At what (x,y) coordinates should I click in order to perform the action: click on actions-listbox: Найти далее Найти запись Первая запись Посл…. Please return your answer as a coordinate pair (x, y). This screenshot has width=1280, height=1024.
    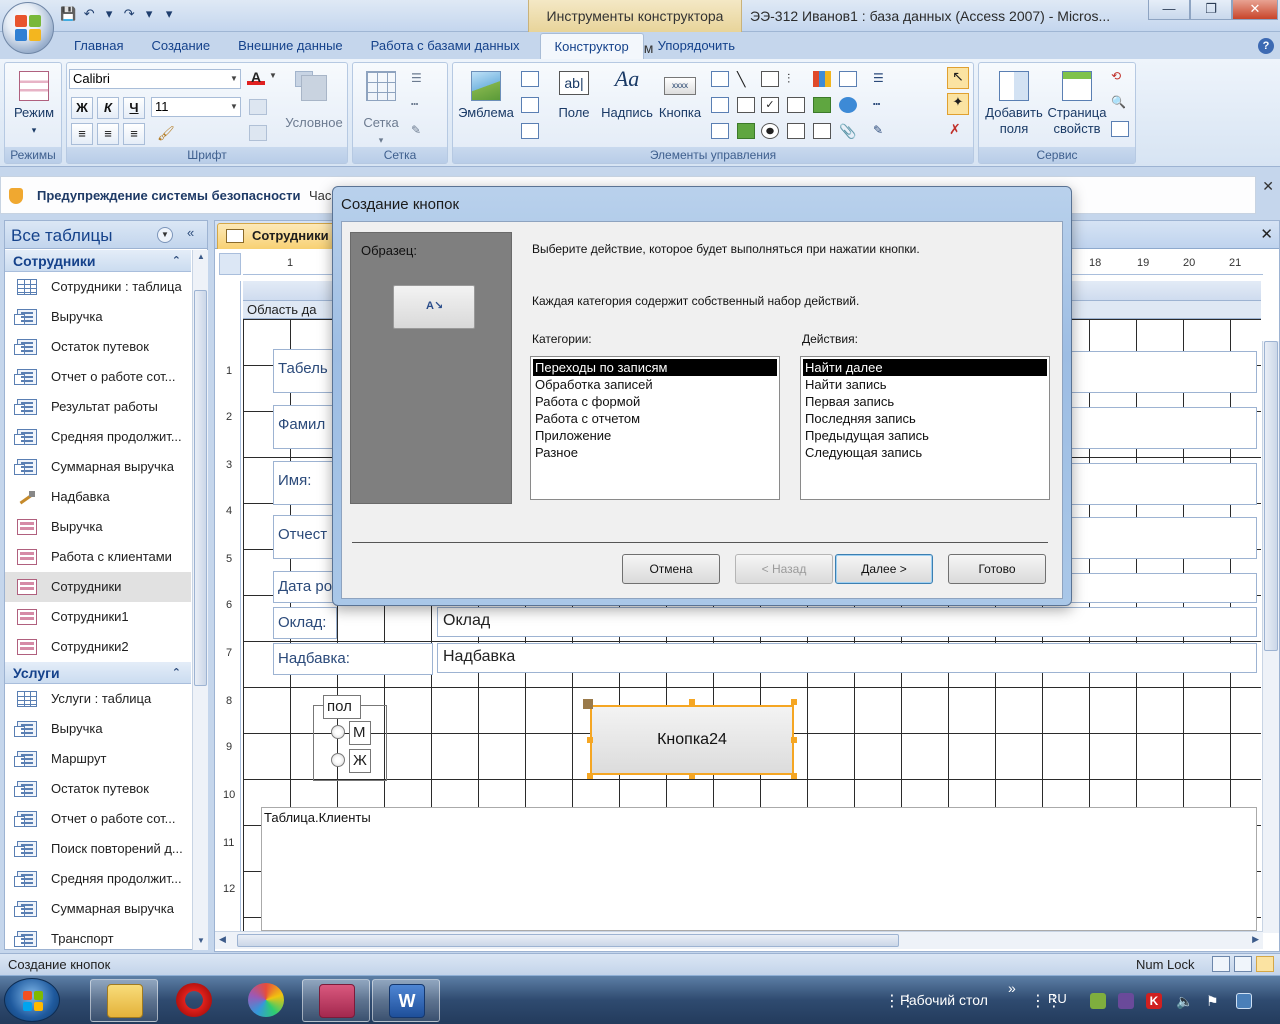
    Looking at the image, I should click on (925, 428).